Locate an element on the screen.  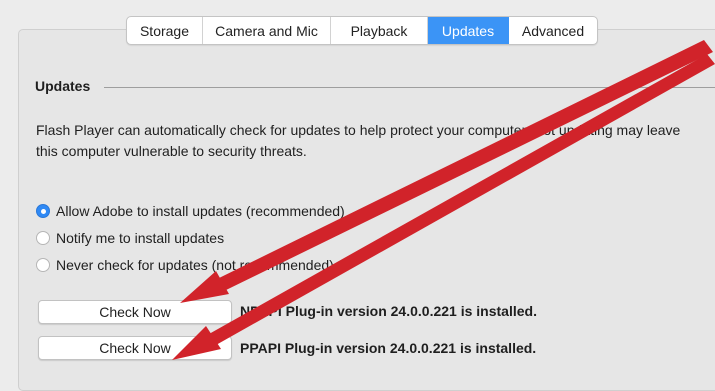
tab-updates: Updates is located at coordinates (468, 30).